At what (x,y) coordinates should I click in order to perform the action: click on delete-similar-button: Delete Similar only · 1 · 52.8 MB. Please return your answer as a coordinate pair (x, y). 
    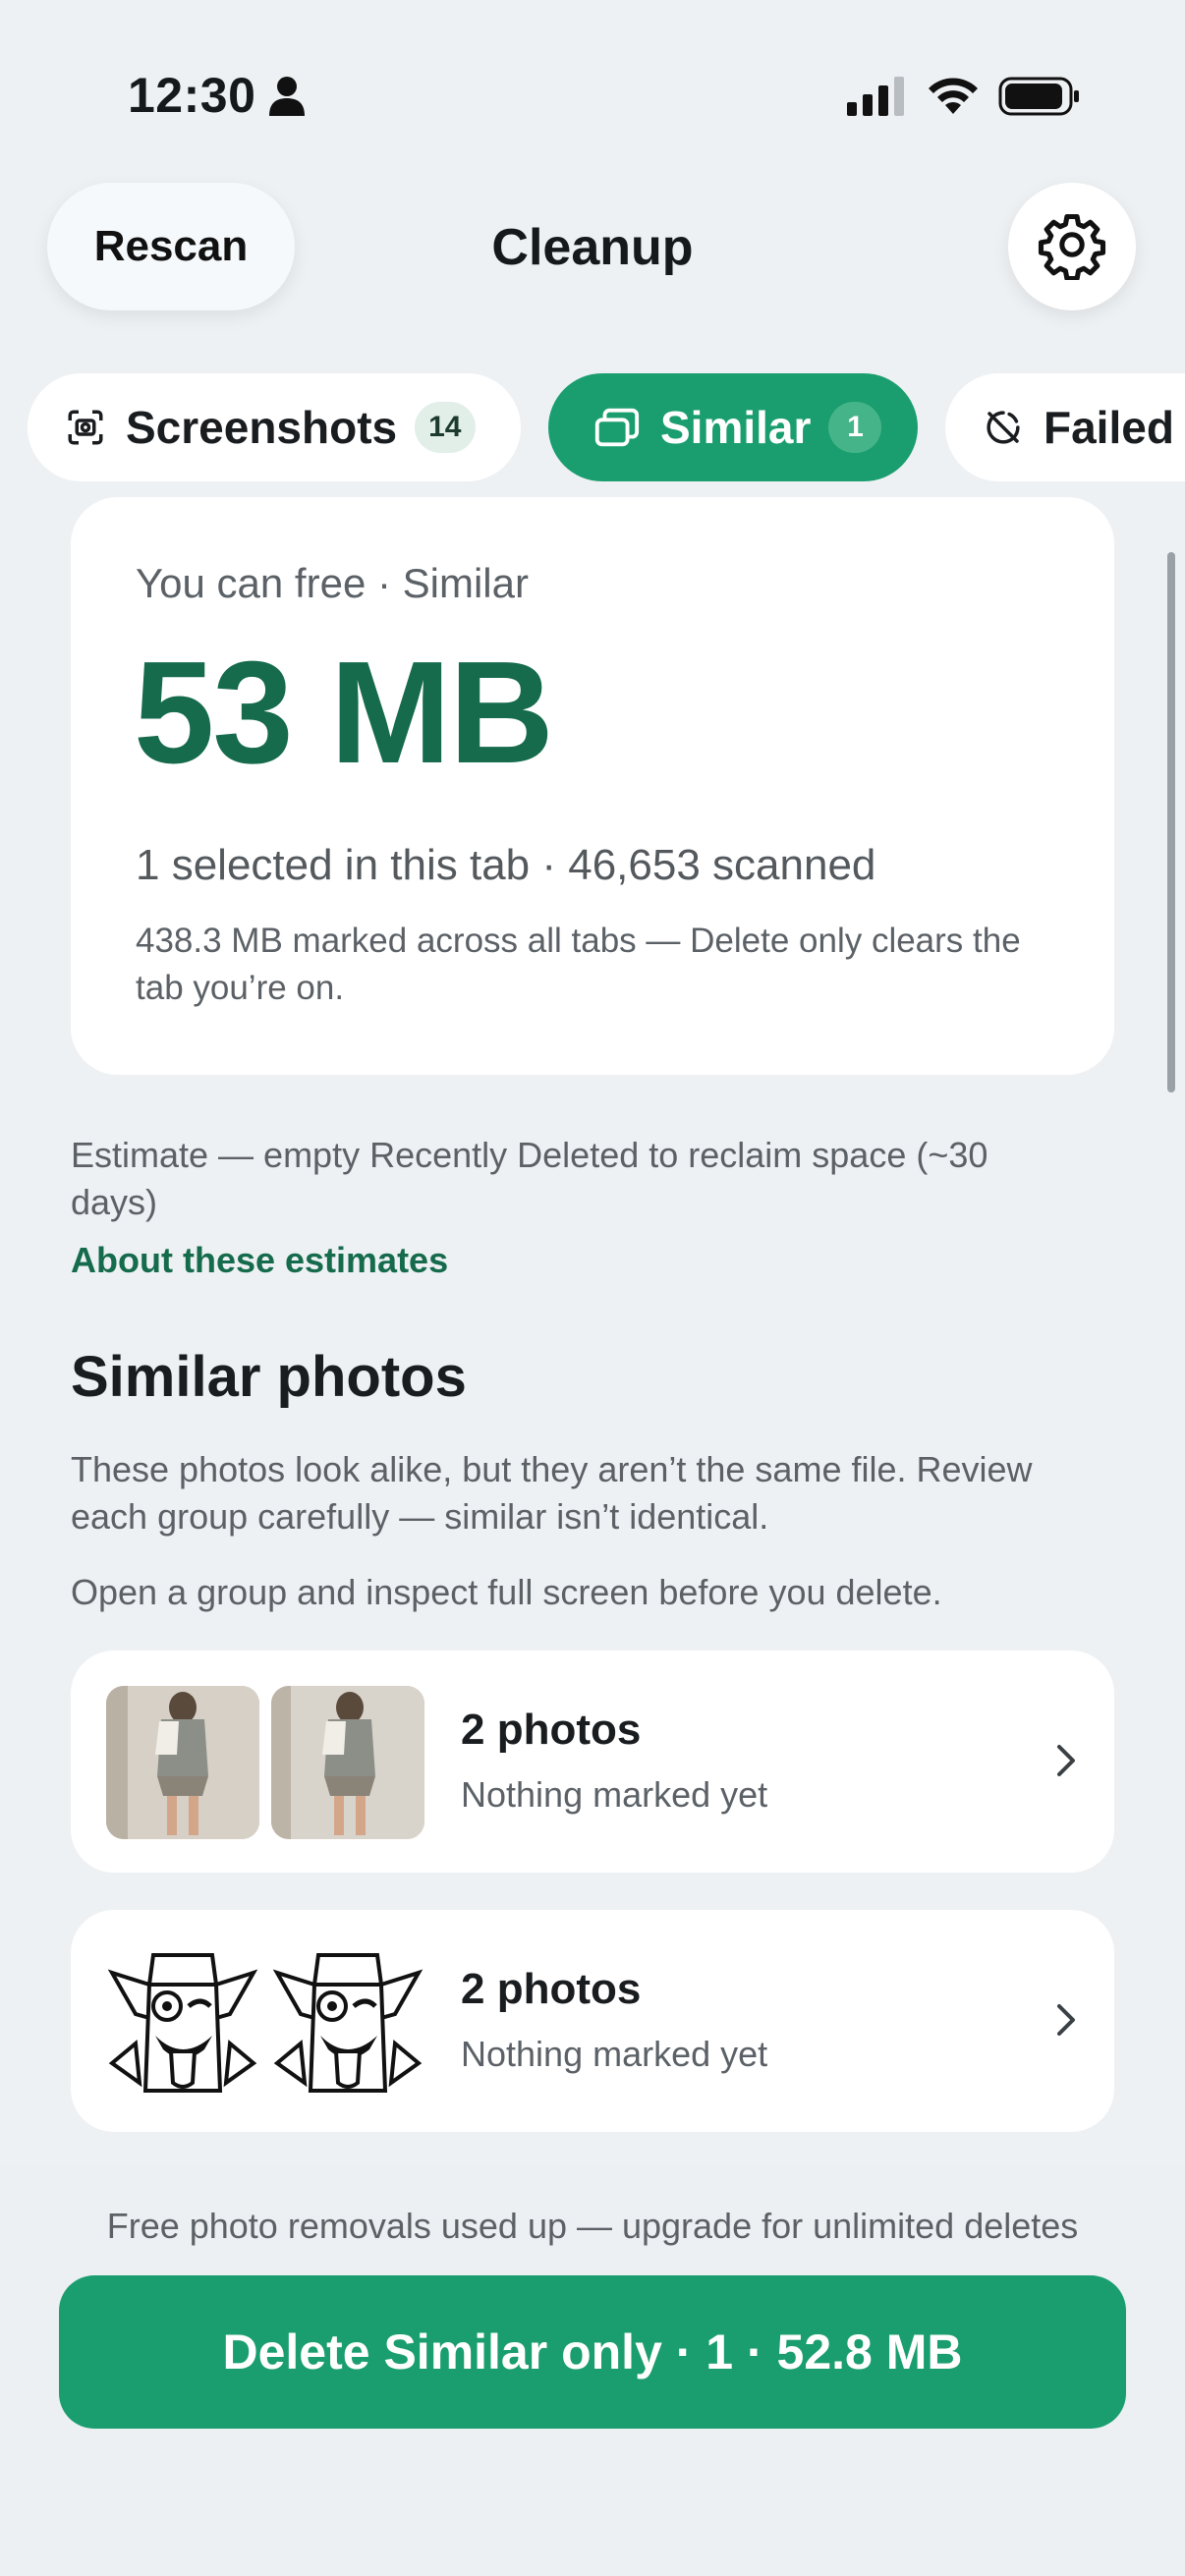
    Looking at the image, I should click on (592, 2352).